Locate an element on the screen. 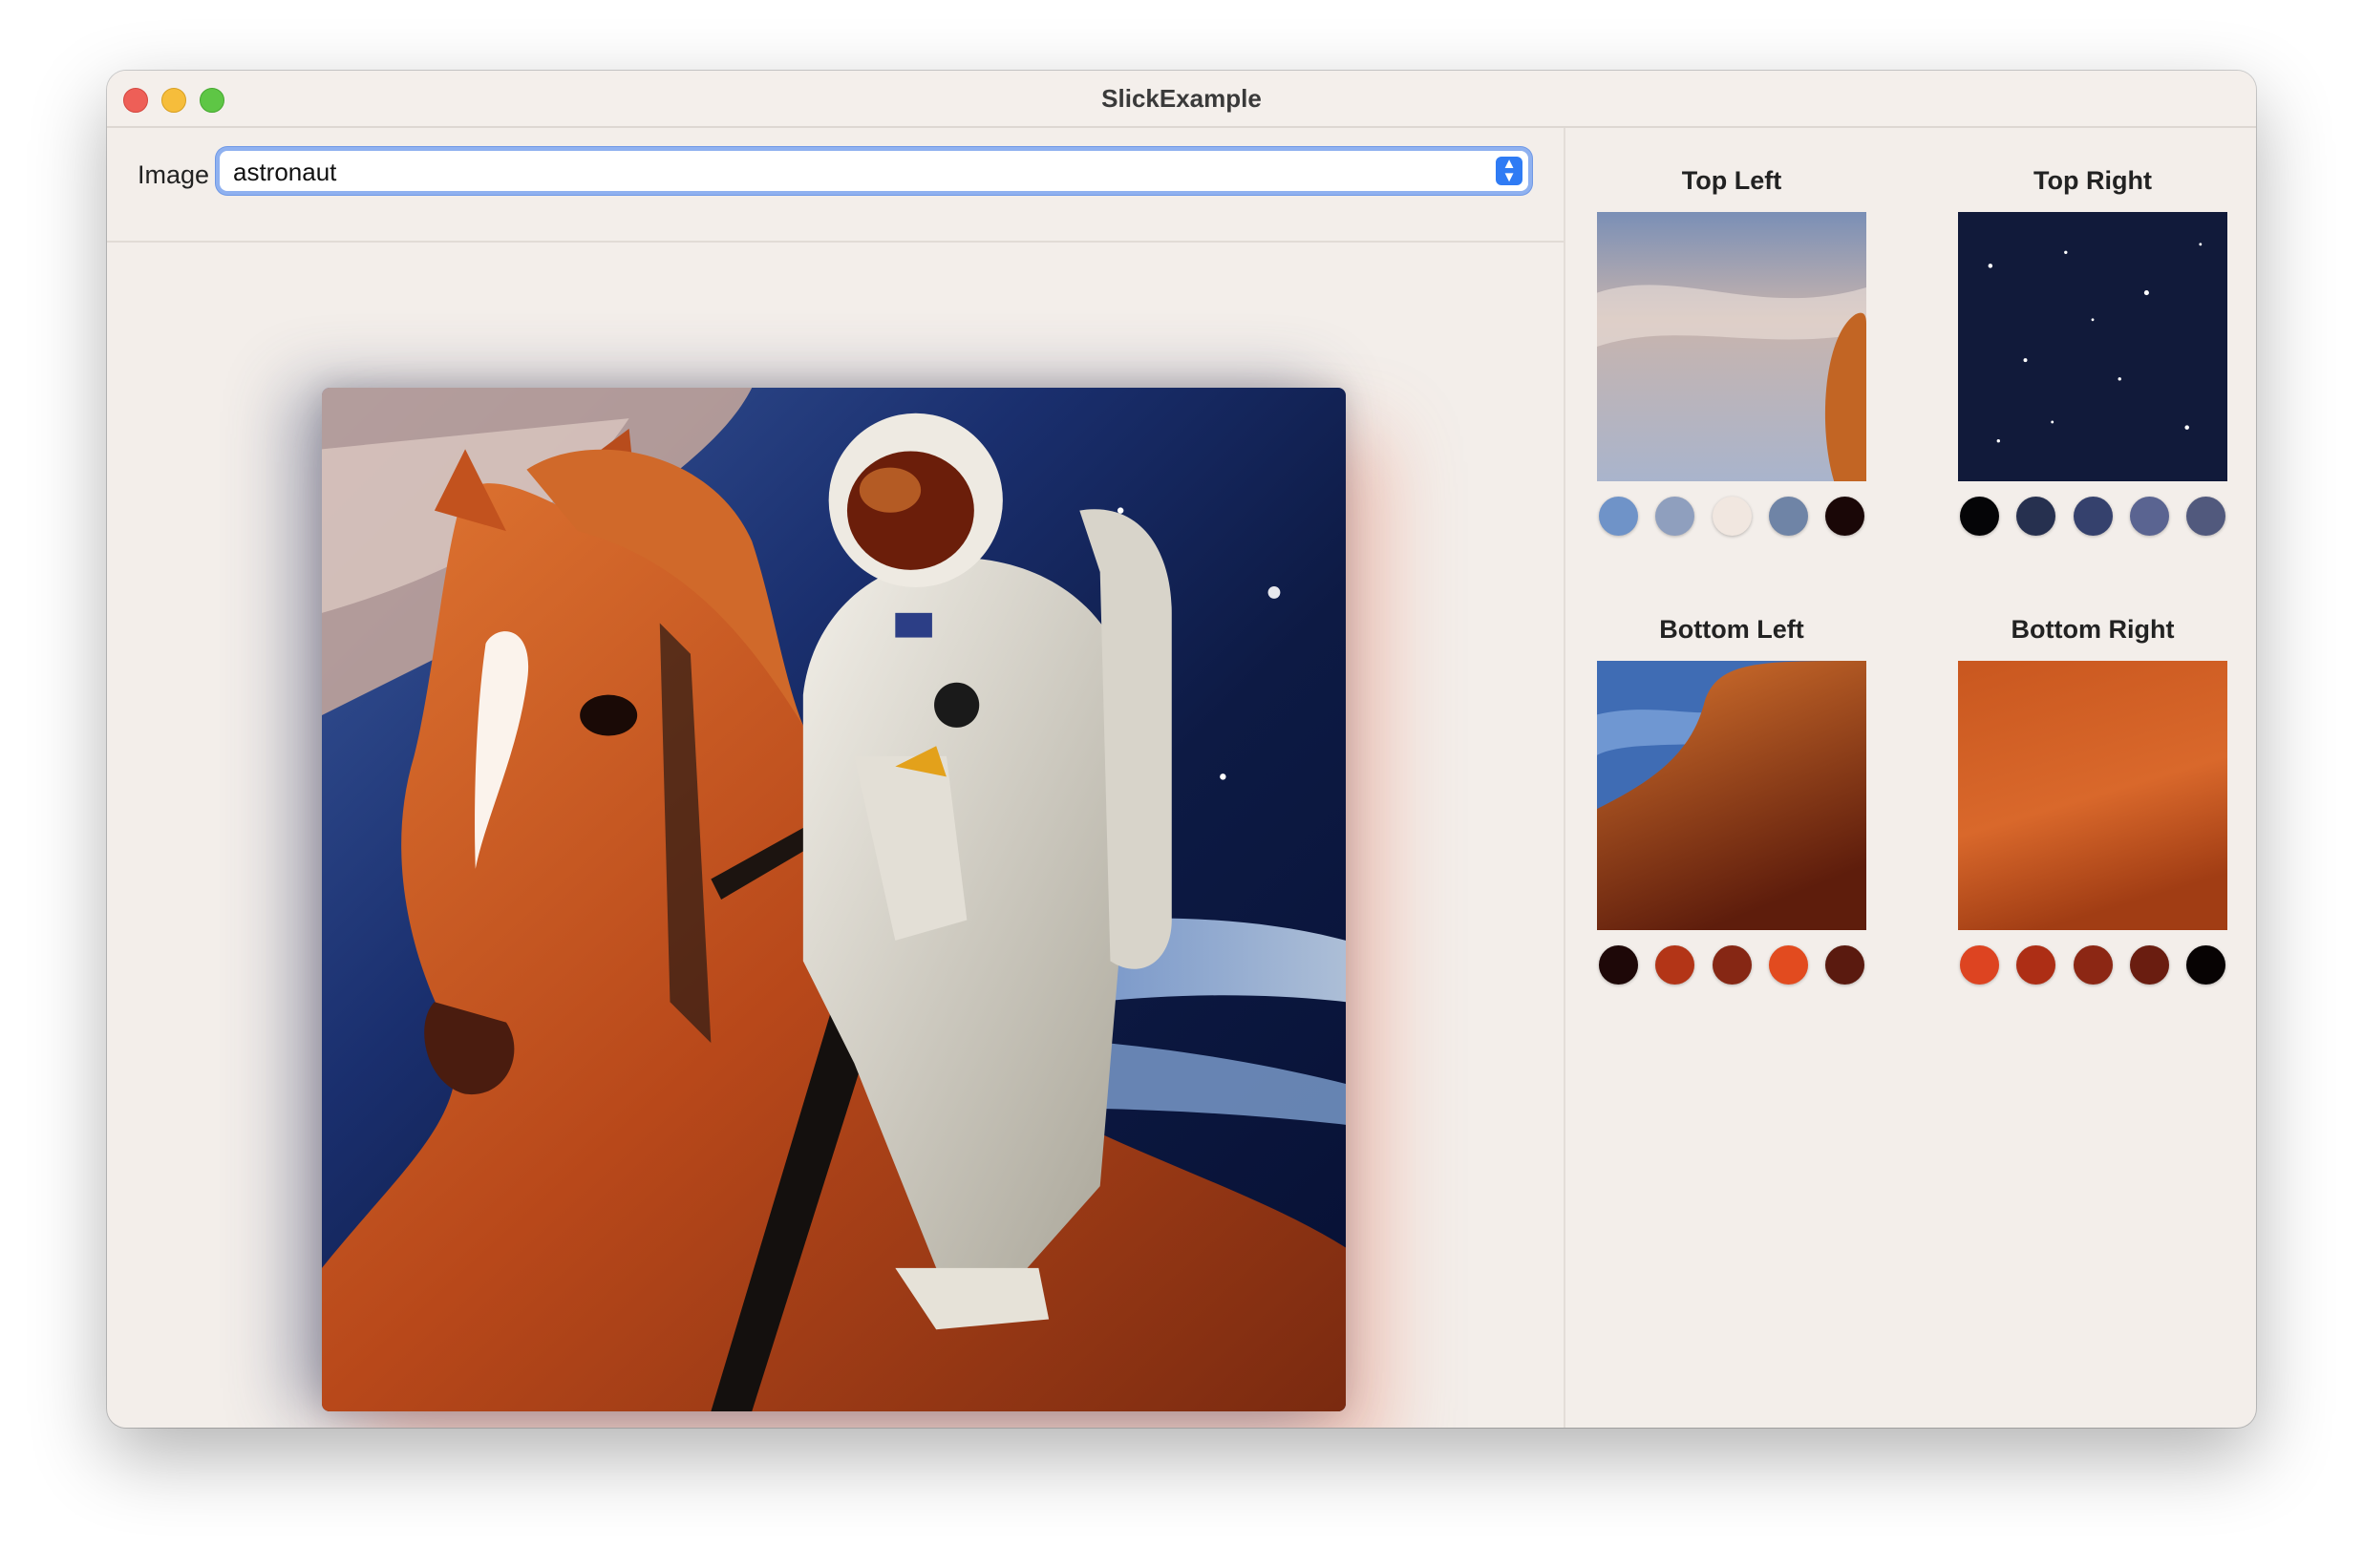 Image resolution: width=2363 pixels, height=1568 pixels. image-picker-label: Image is located at coordinates (174, 174).